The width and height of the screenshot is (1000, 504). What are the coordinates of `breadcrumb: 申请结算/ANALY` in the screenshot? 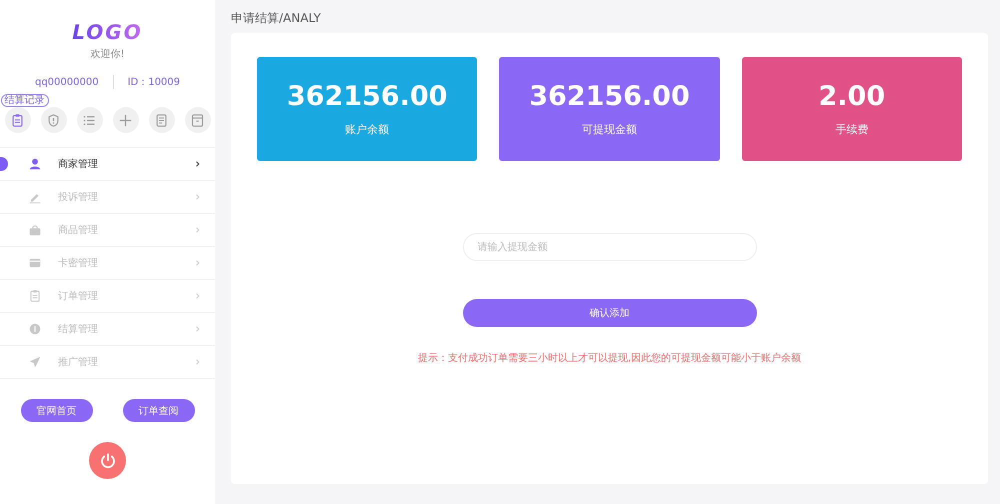 It's located at (276, 18).